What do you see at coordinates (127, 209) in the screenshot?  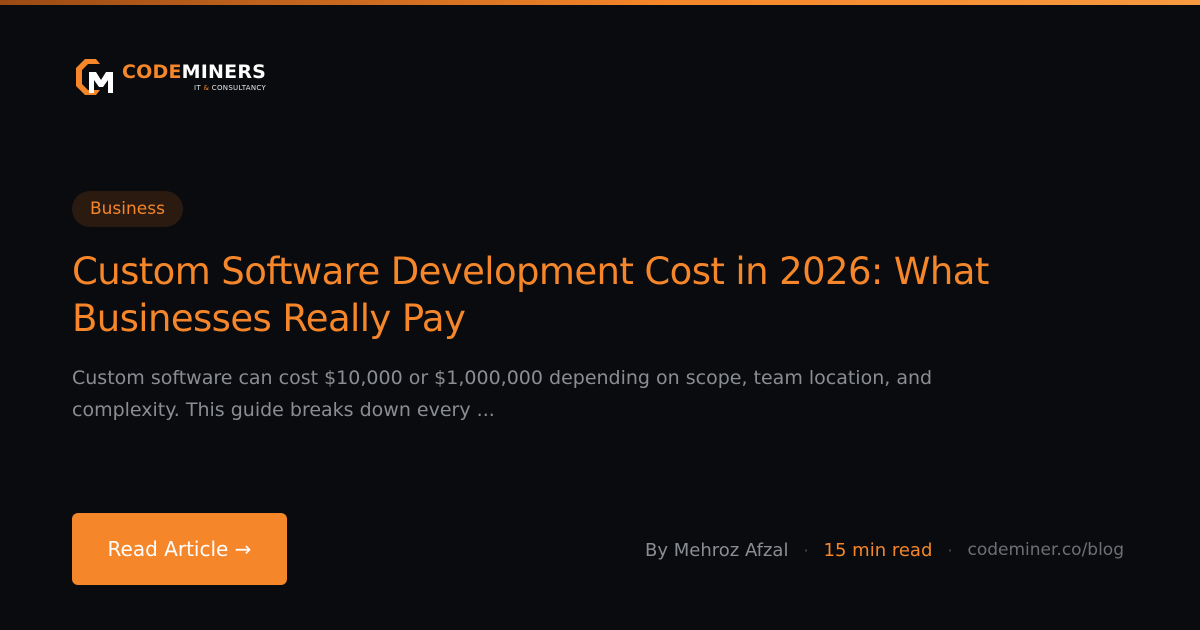 I see `category-badge: Business` at bounding box center [127, 209].